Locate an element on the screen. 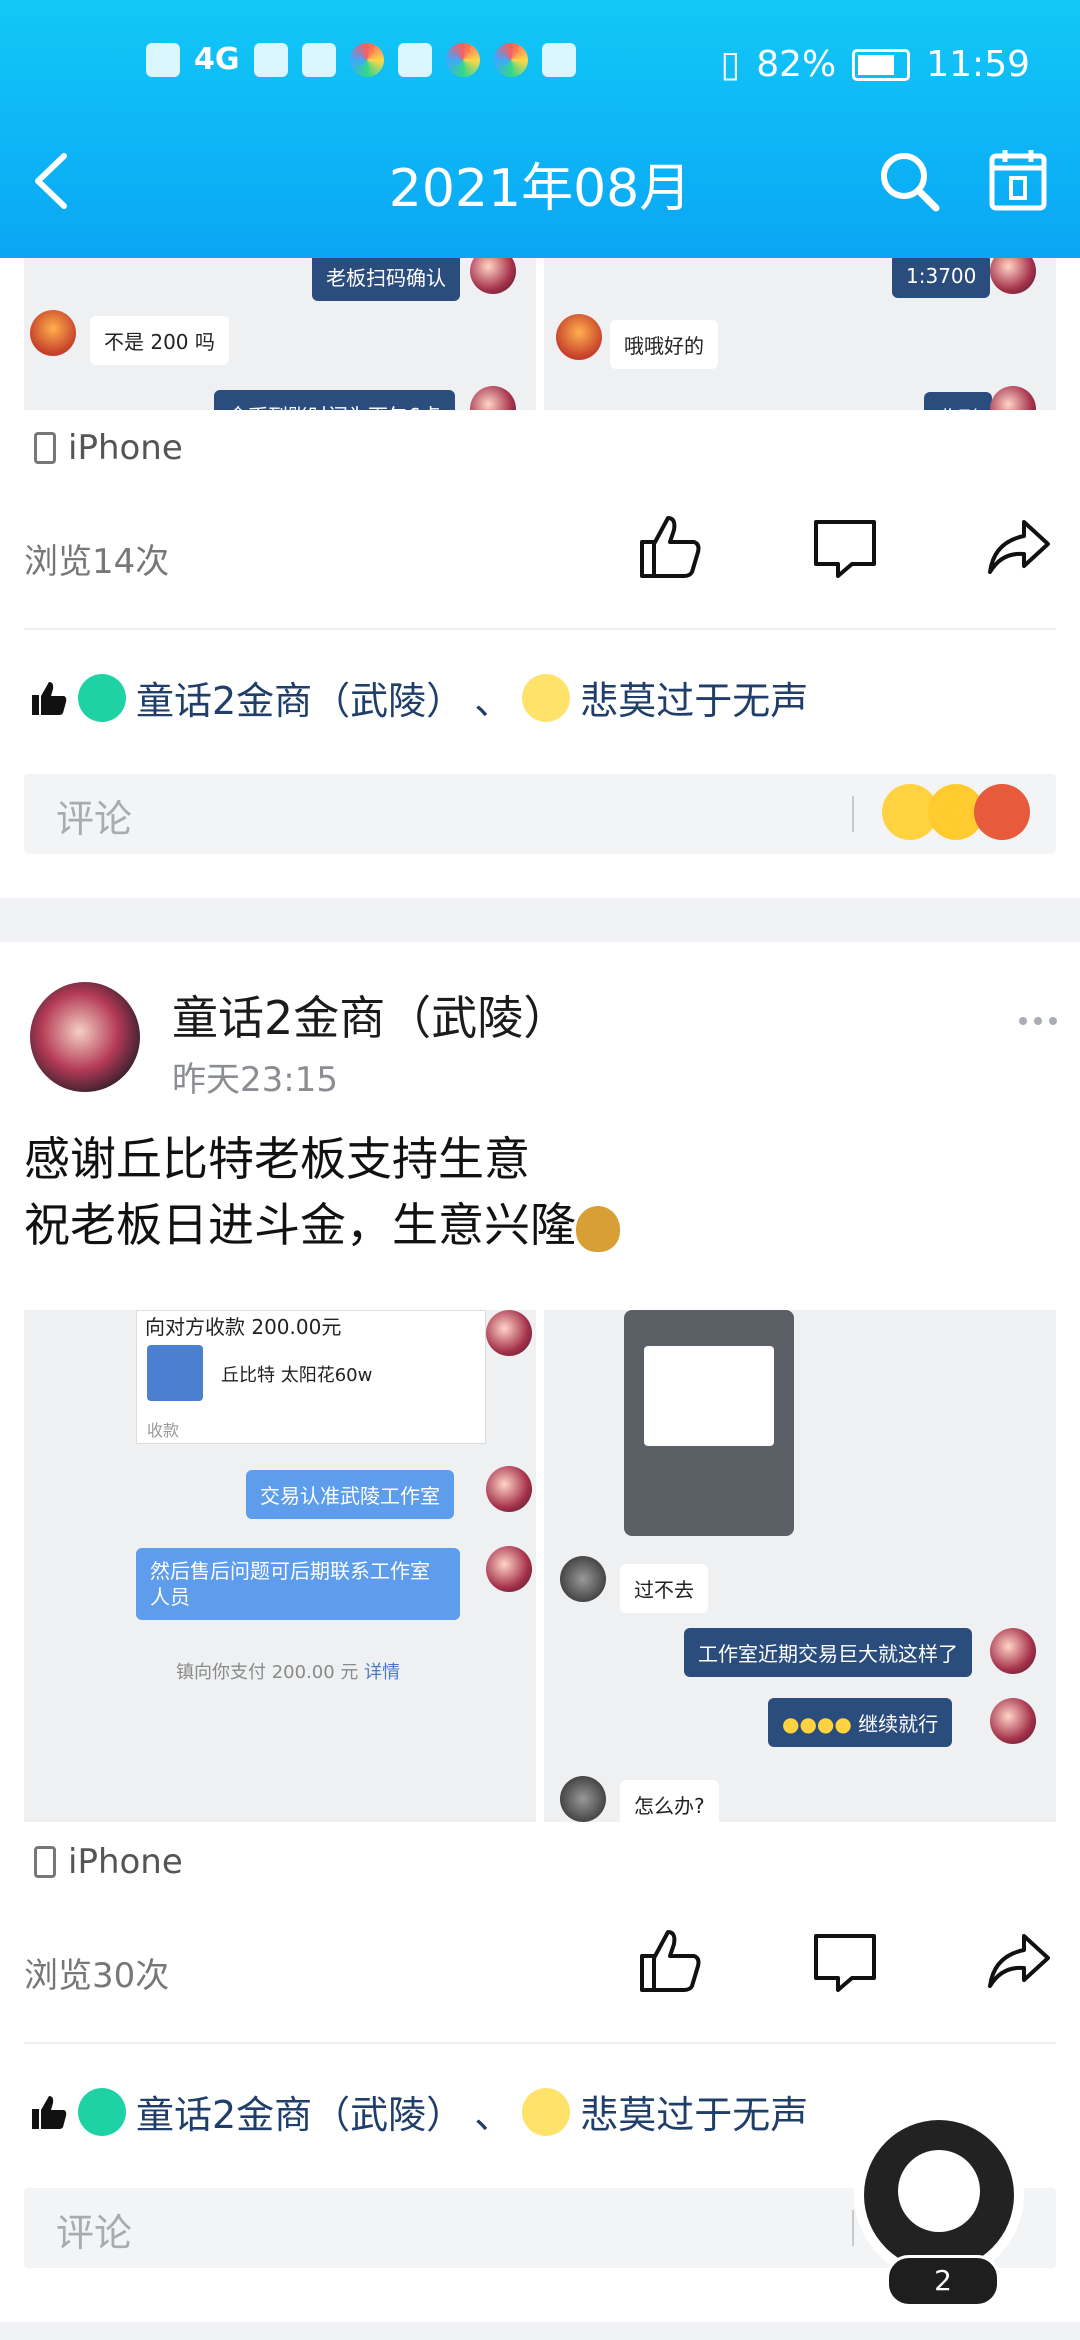 Image resolution: width=1080 pixels, height=2340 pixels. download-icon is located at coordinates (414, 59).